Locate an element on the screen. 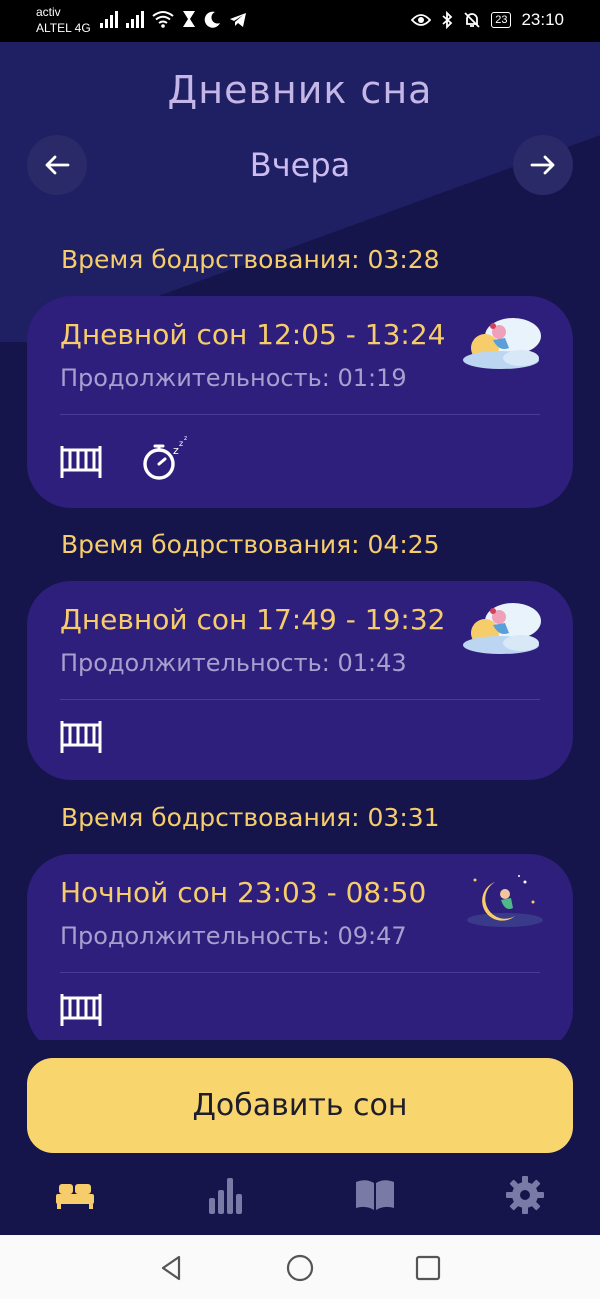 Image resolution: width=600 pixels, height=1299 pixels. tab-guide is located at coordinates (375, 1195).